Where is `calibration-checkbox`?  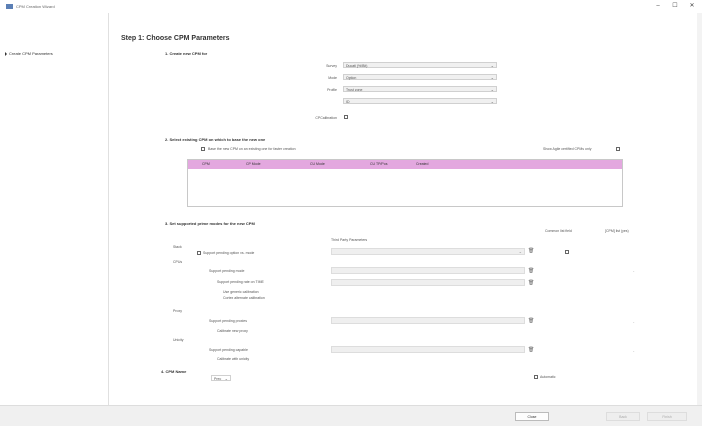
calibration-checkbox is located at coordinates (346, 117).